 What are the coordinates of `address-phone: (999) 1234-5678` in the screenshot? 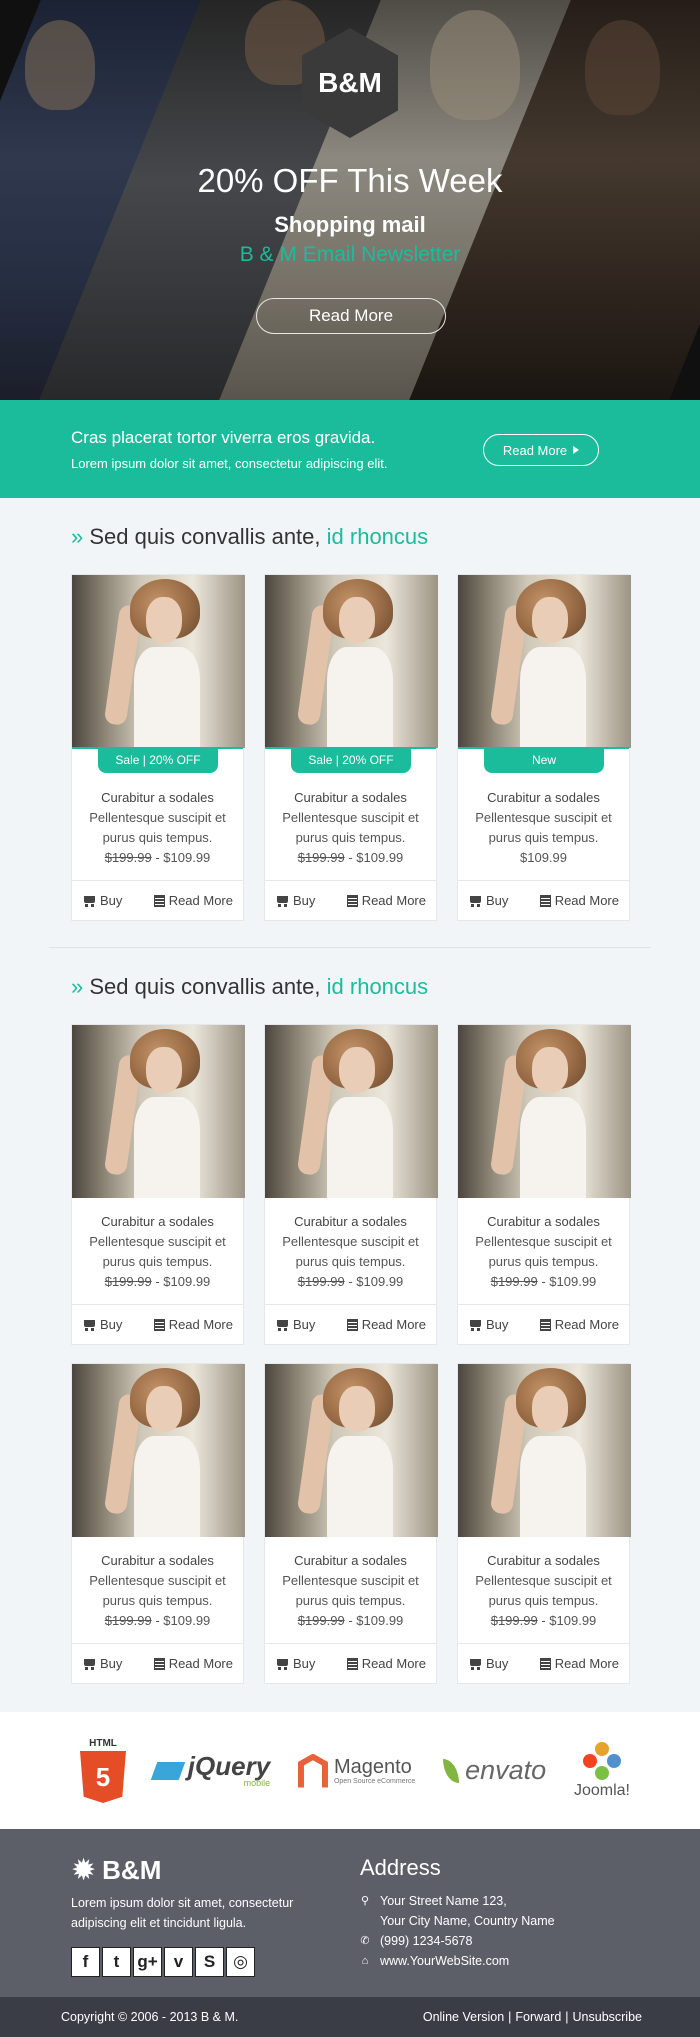 It's located at (426, 1941).